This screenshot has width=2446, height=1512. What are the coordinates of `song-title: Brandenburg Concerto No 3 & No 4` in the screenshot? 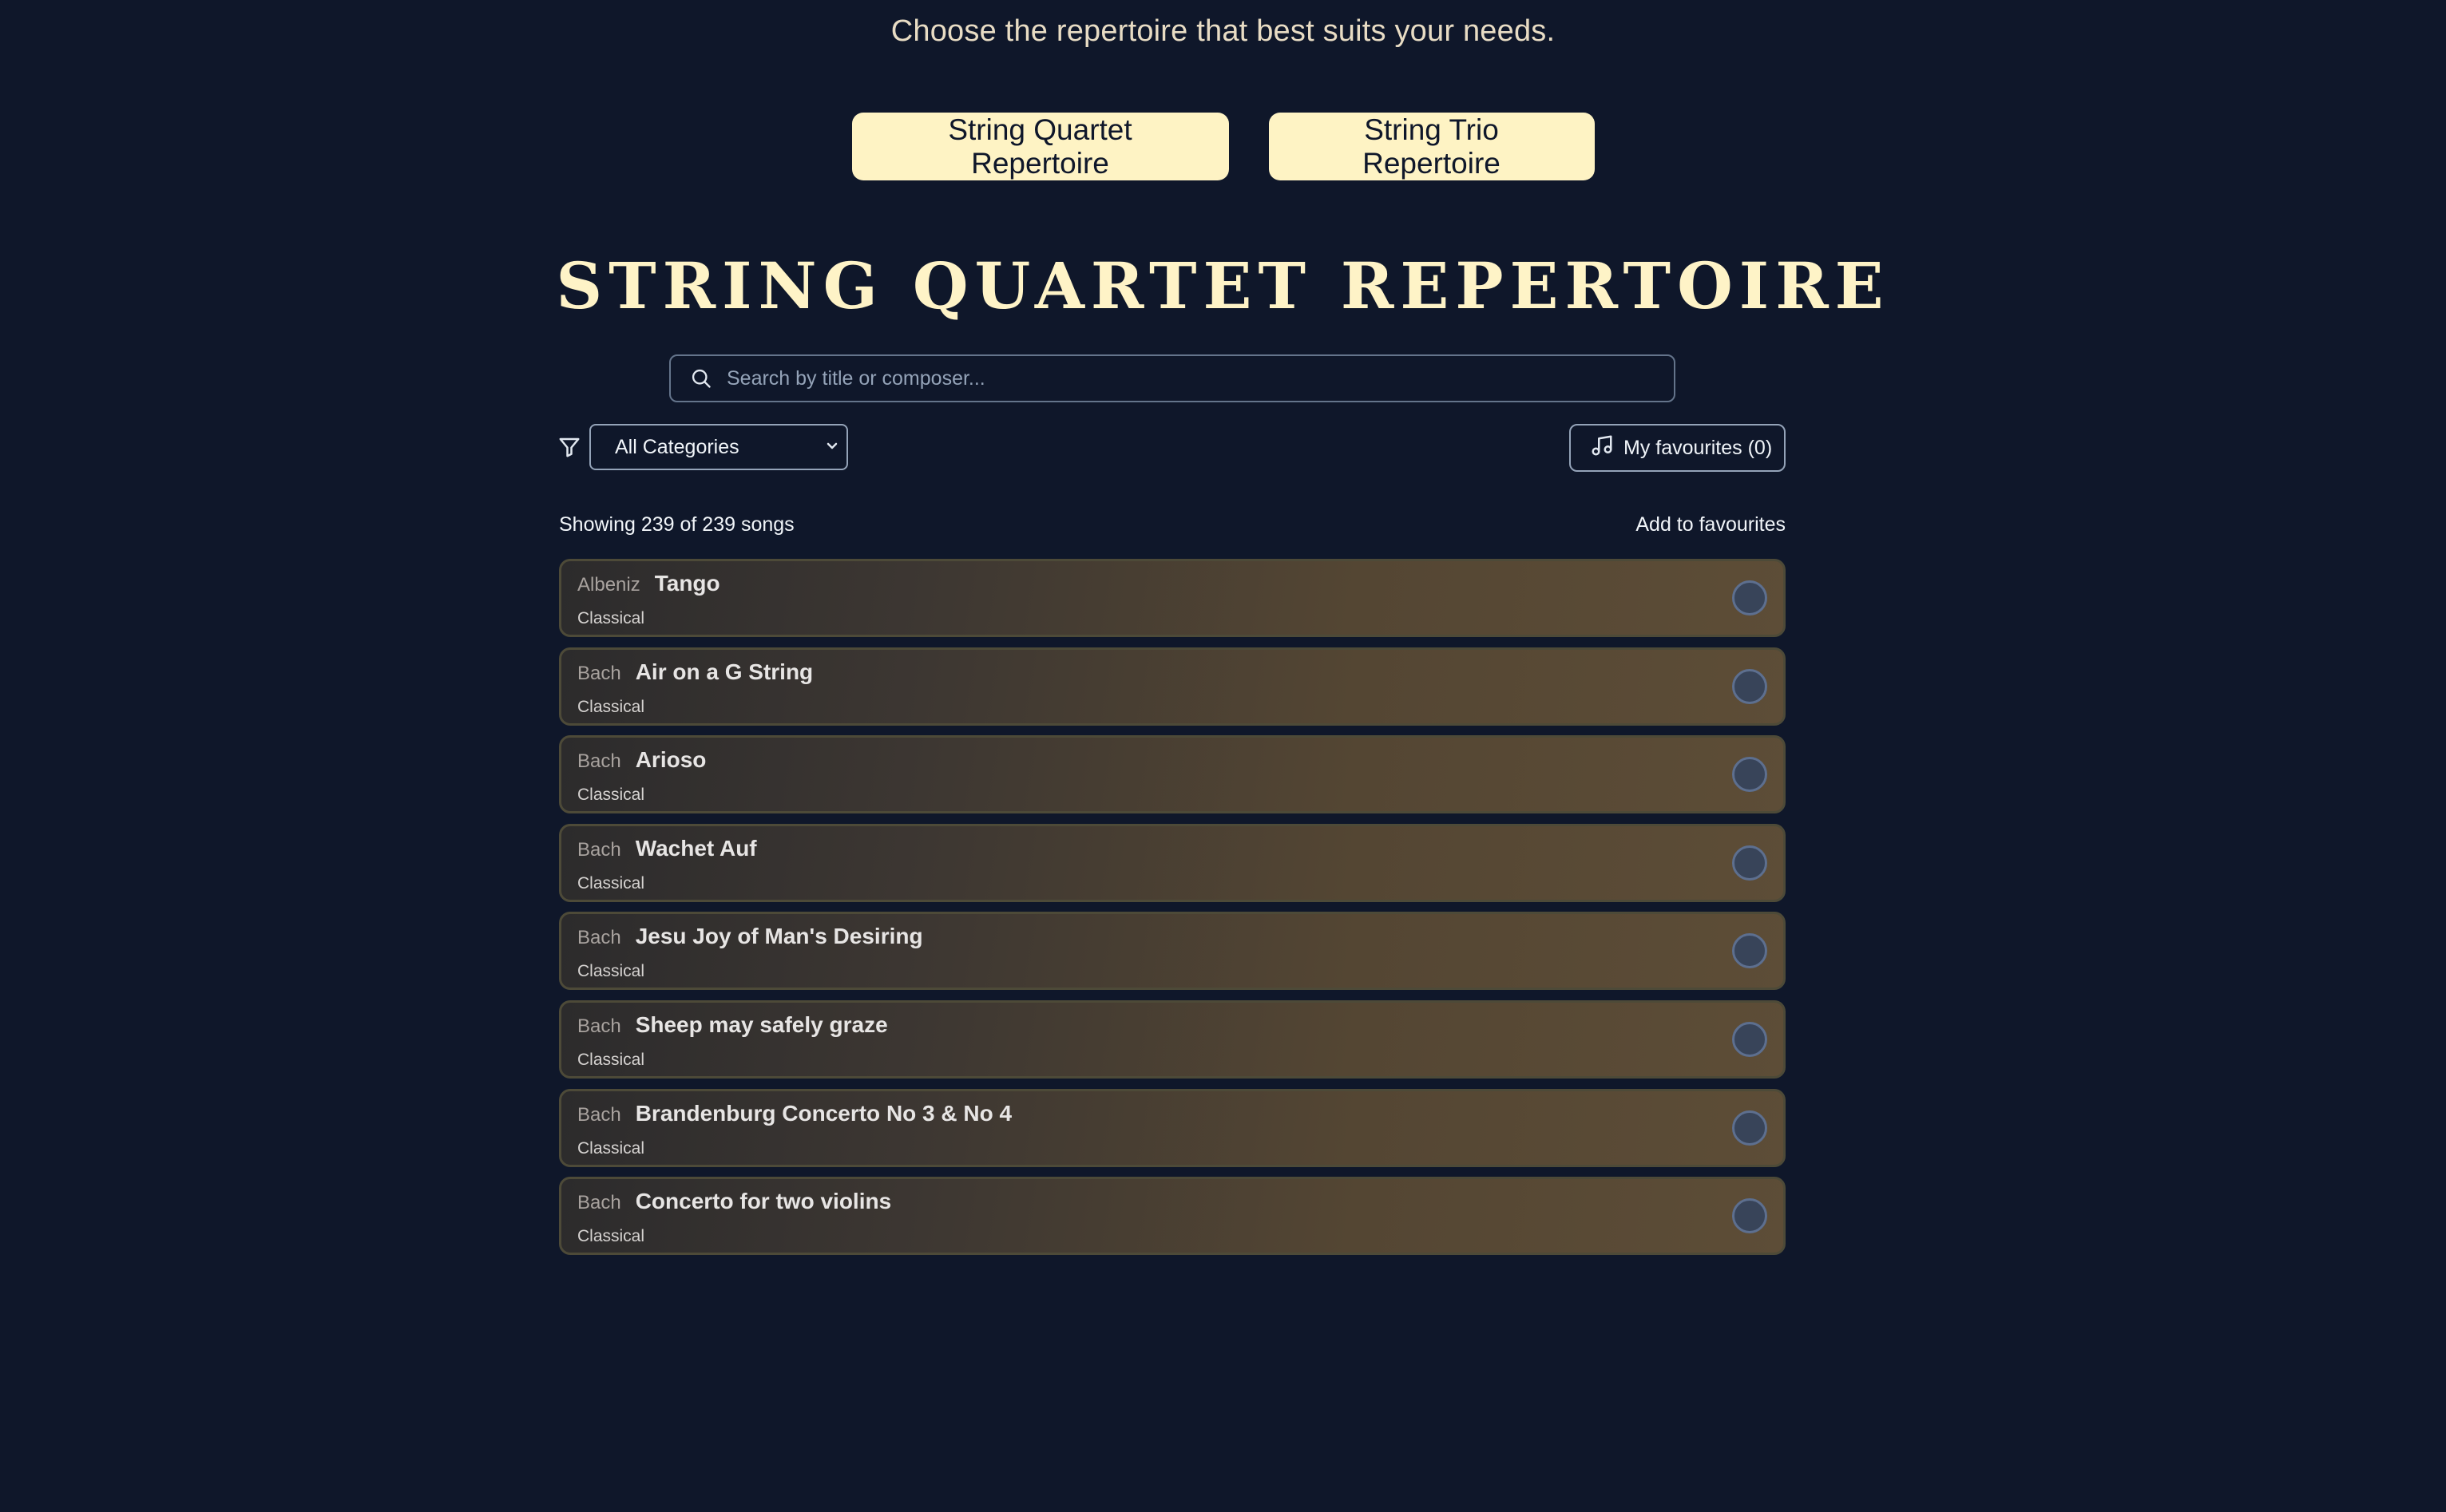 It's located at (824, 1113).